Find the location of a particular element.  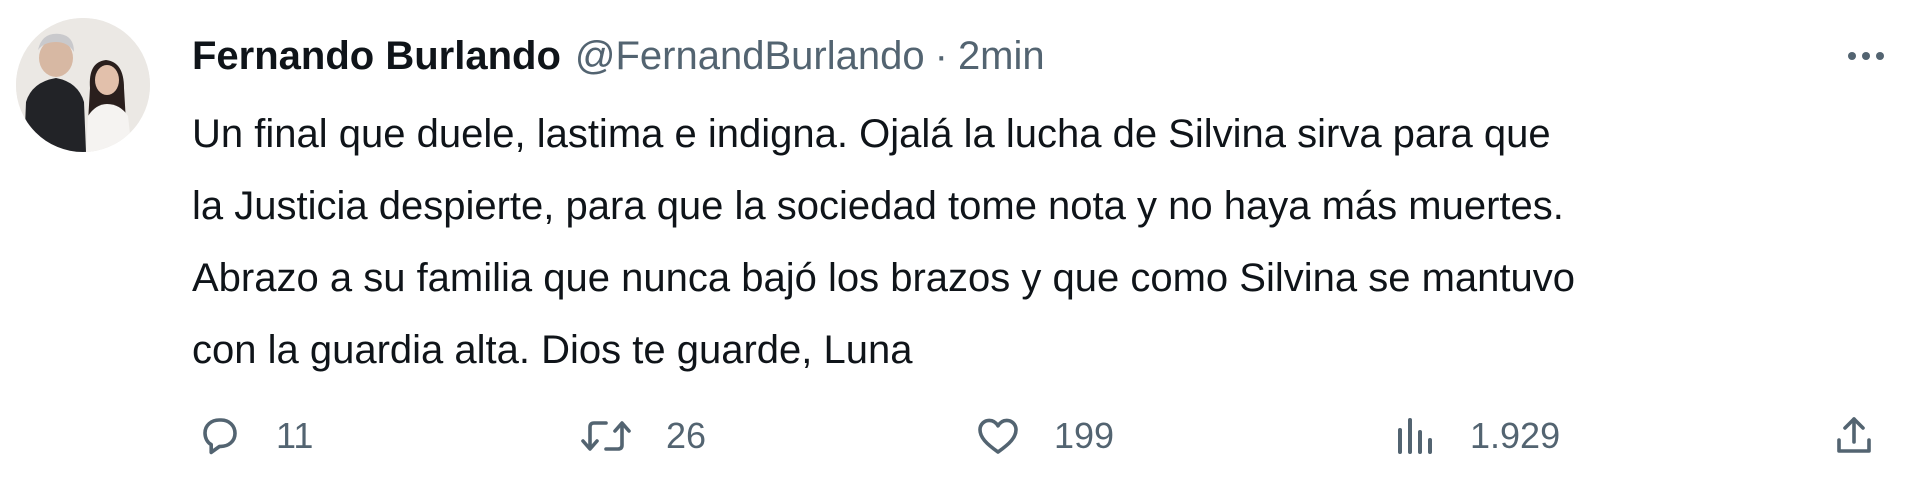

more-dots-icon is located at coordinates (1866, 56).